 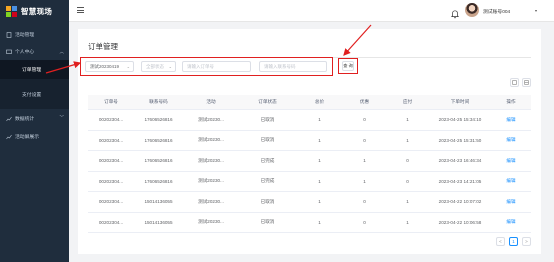 I want to click on chevron-down-icon: ▾, so click(x=536, y=10).